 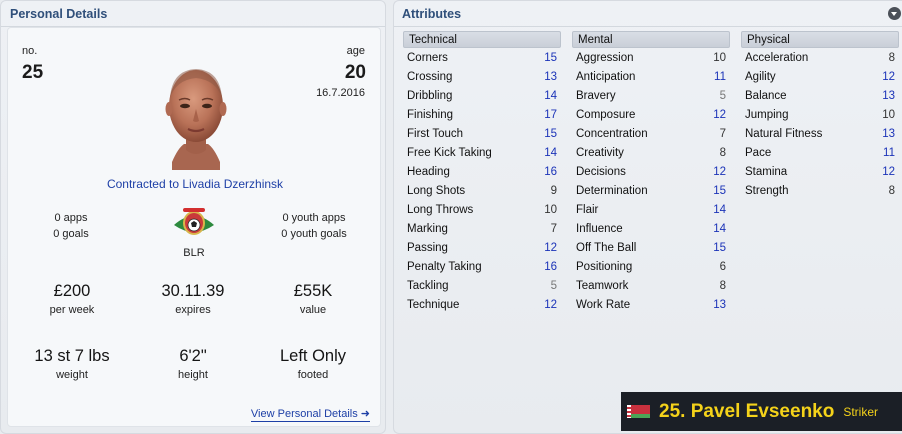 I want to click on attribute-row: Decisions 12, so click(x=651, y=171).